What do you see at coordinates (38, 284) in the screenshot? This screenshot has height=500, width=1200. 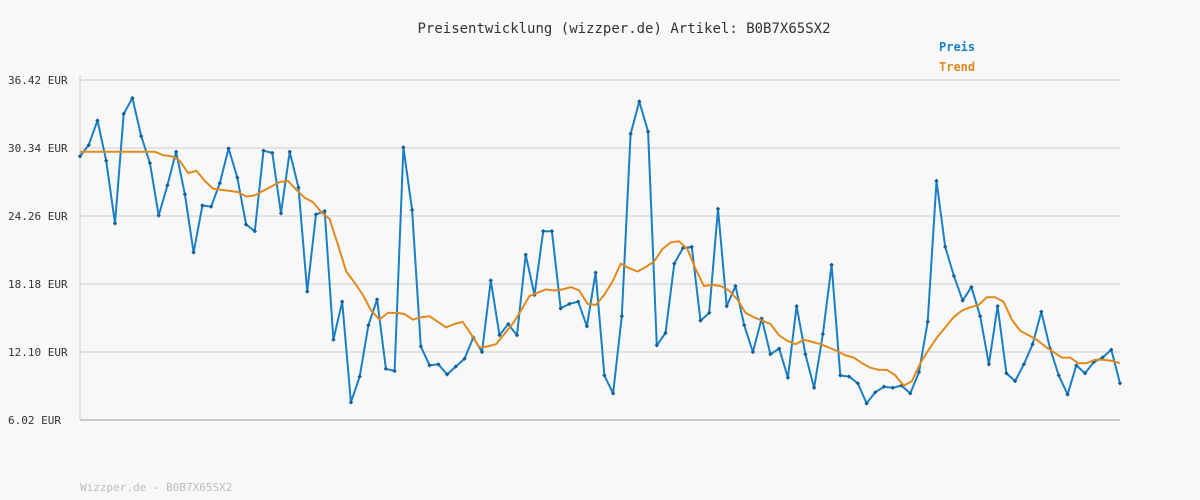 I see `y-tick-label: 18.18 EUR` at bounding box center [38, 284].